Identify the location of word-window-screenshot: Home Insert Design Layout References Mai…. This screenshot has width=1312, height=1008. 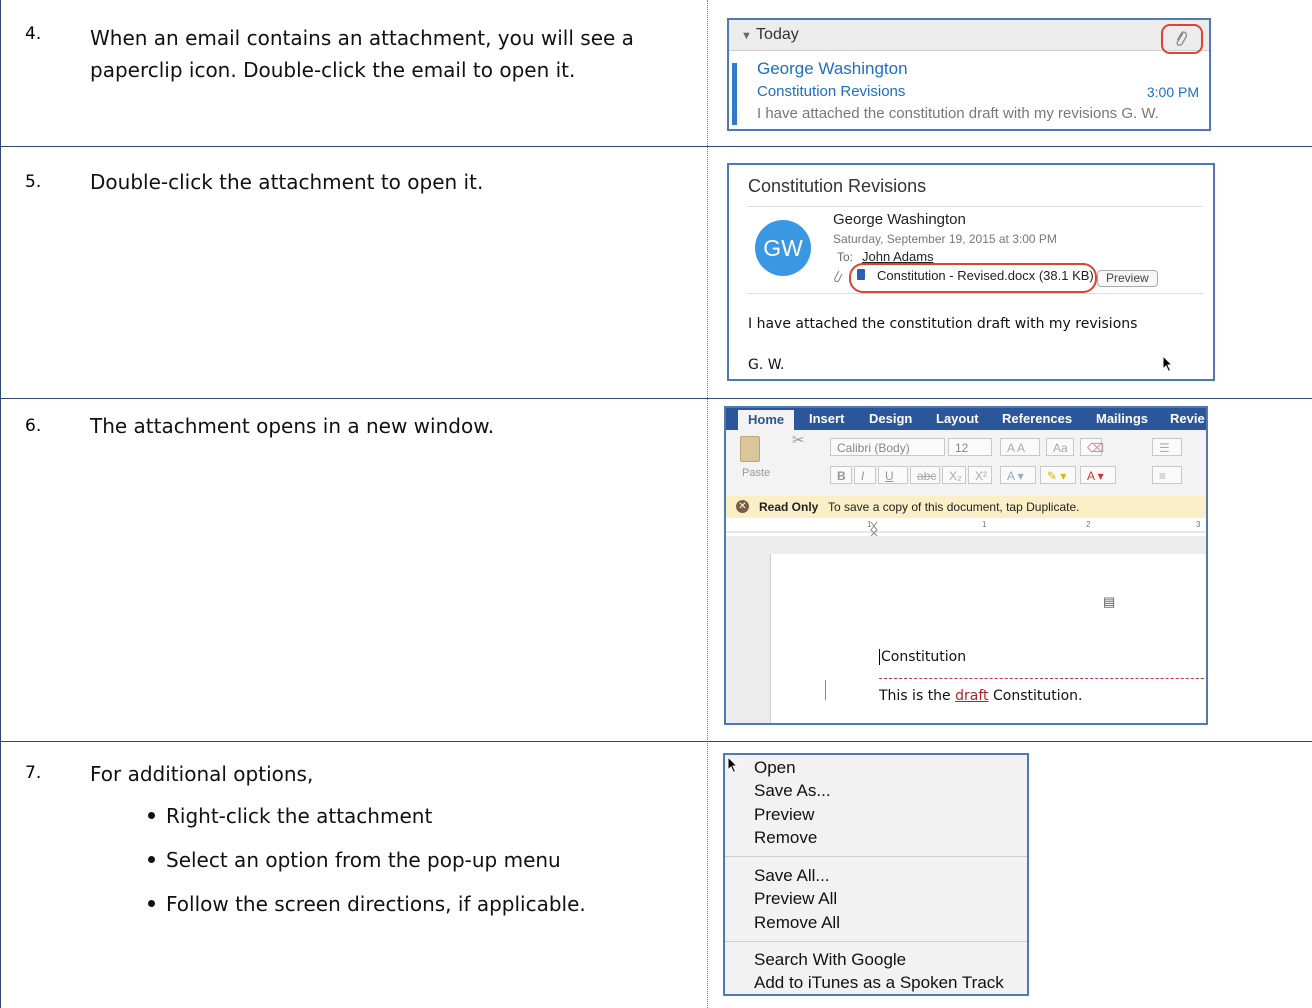
(966, 565).